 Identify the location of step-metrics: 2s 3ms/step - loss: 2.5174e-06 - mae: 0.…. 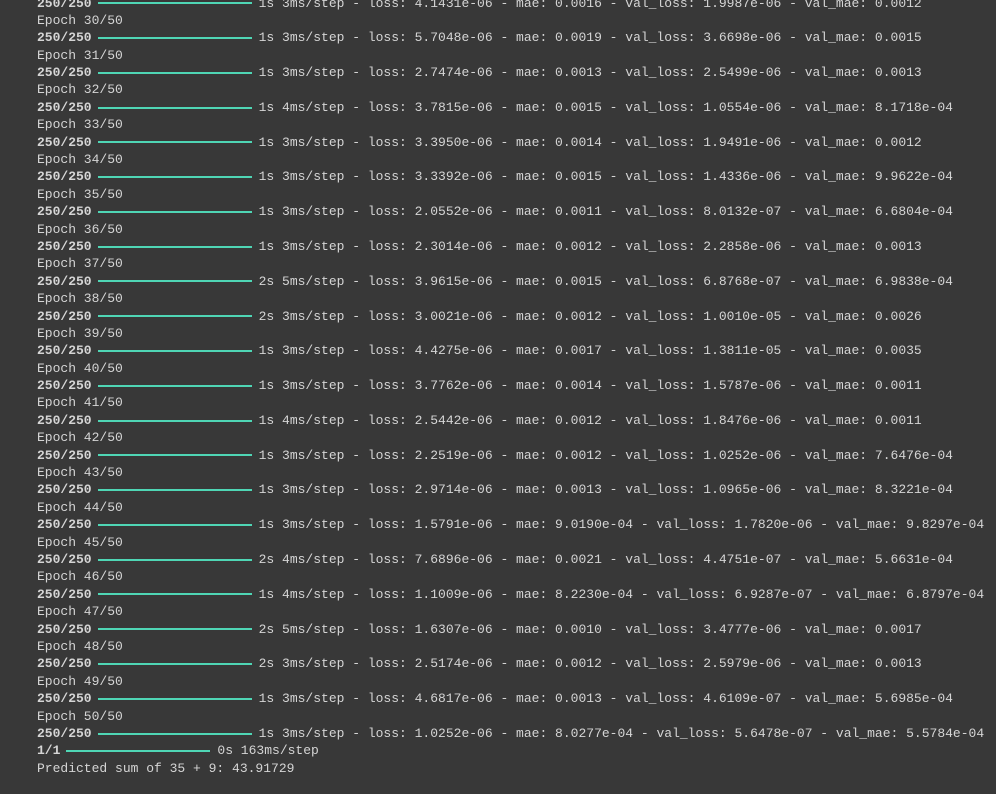
(590, 664).